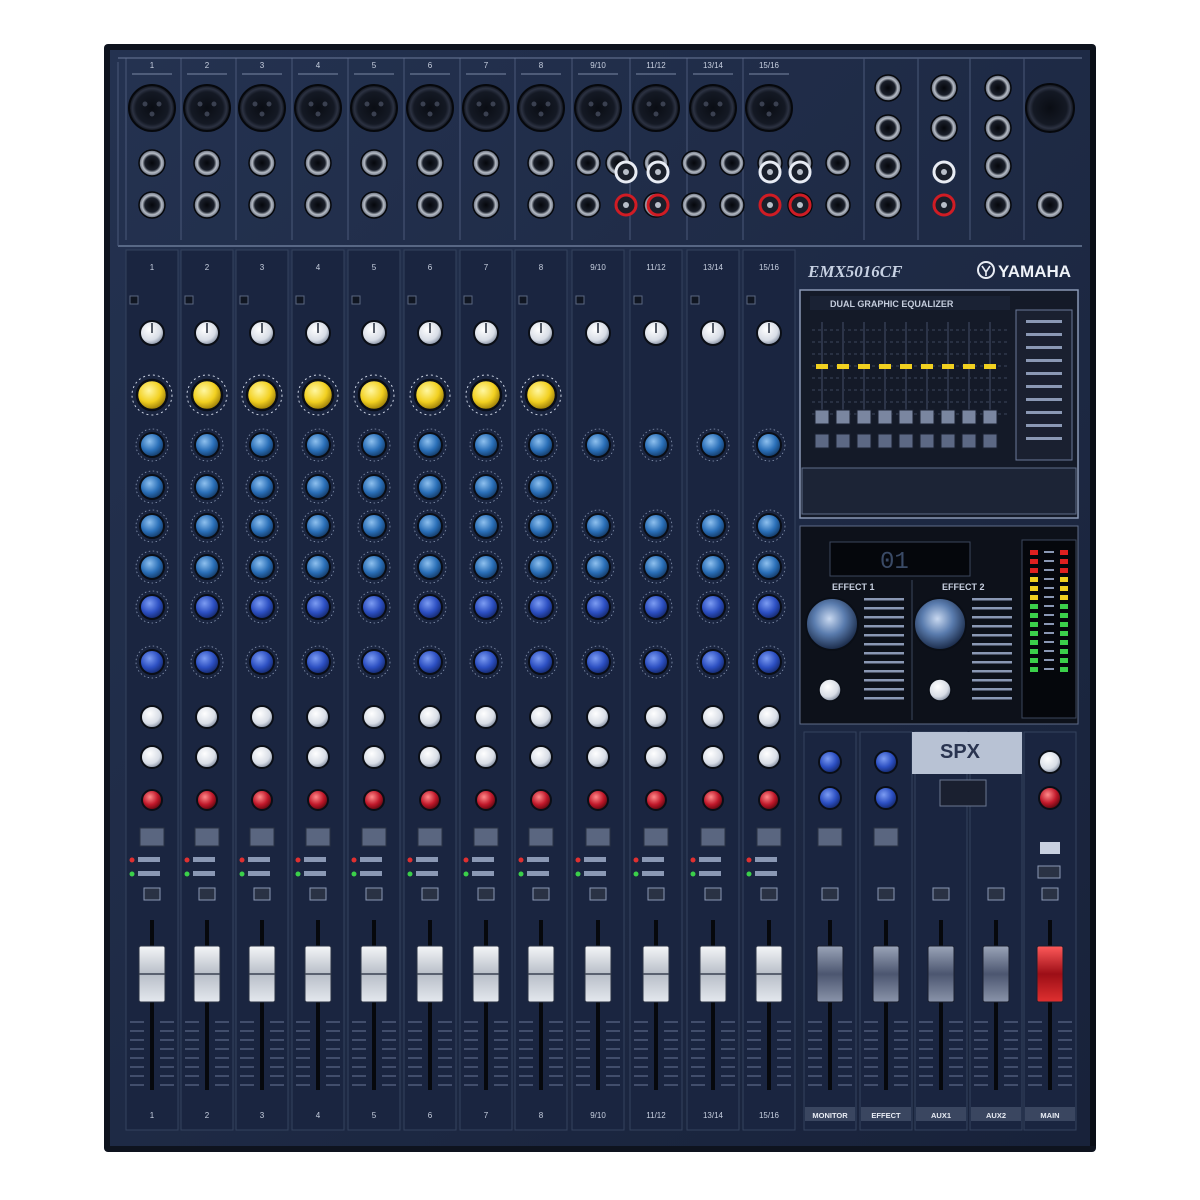 The width and height of the screenshot is (1200, 1200). What do you see at coordinates (830, 690) in the screenshot?
I see `effect1-param-knob` at bounding box center [830, 690].